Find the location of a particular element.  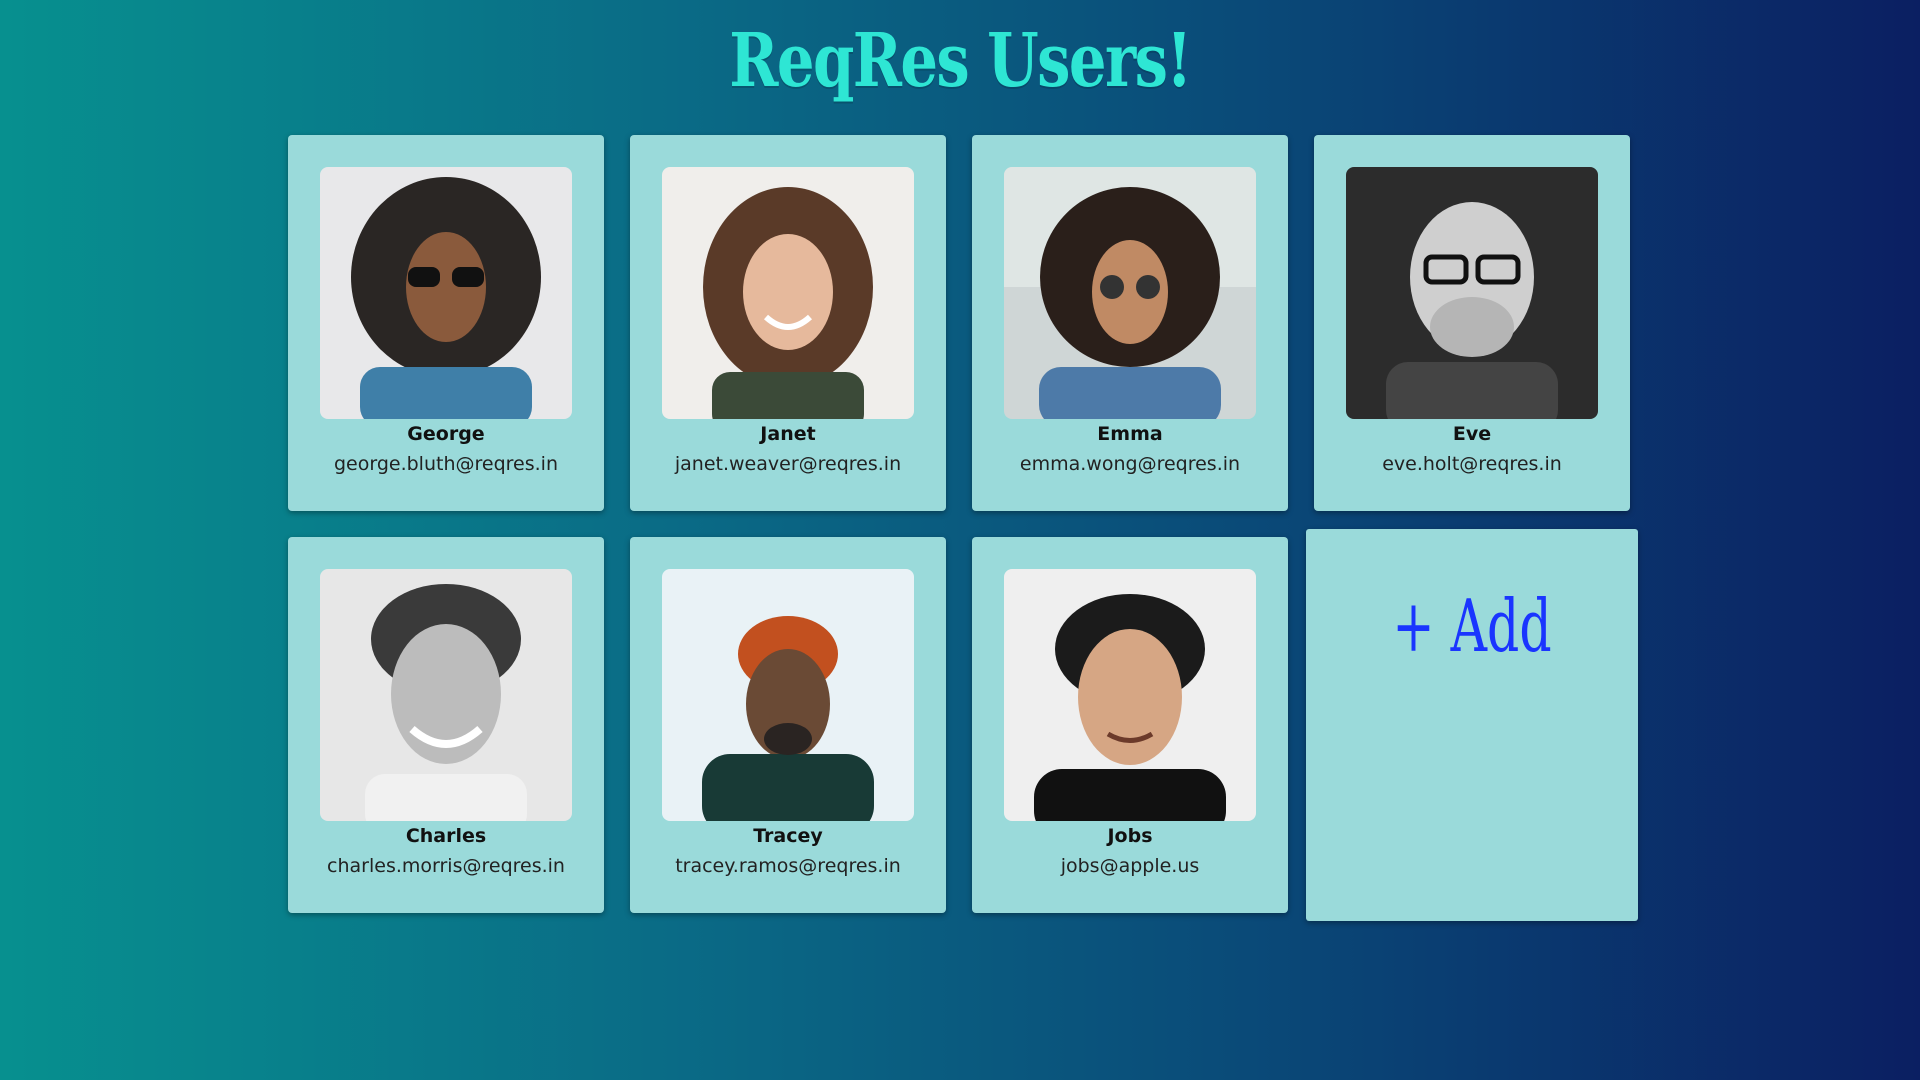

user-email: george.bluth@reqres.in is located at coordinates (445, 464).